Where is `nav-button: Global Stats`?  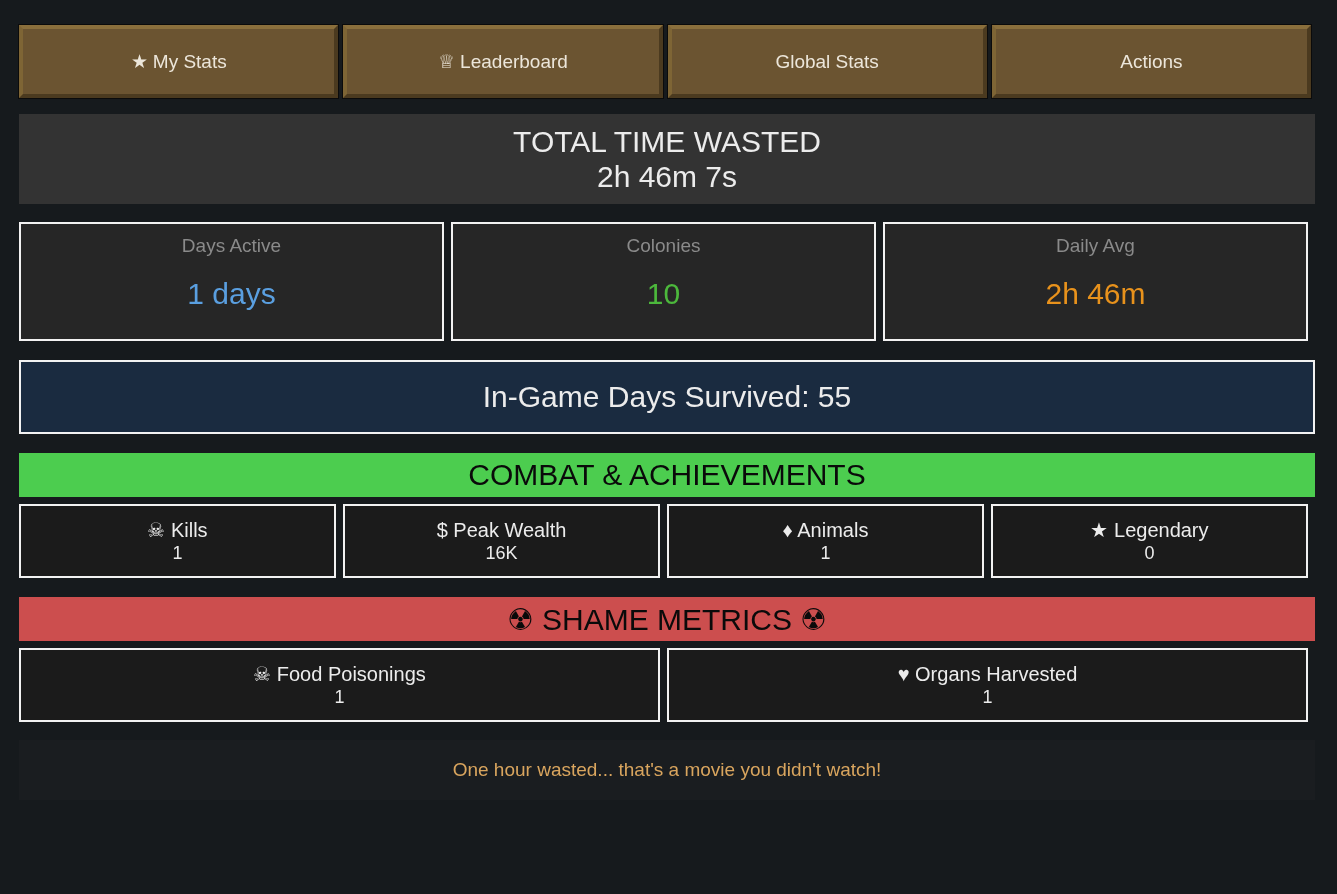 nav-button: Global Stats is located at coordinates (827, 61).